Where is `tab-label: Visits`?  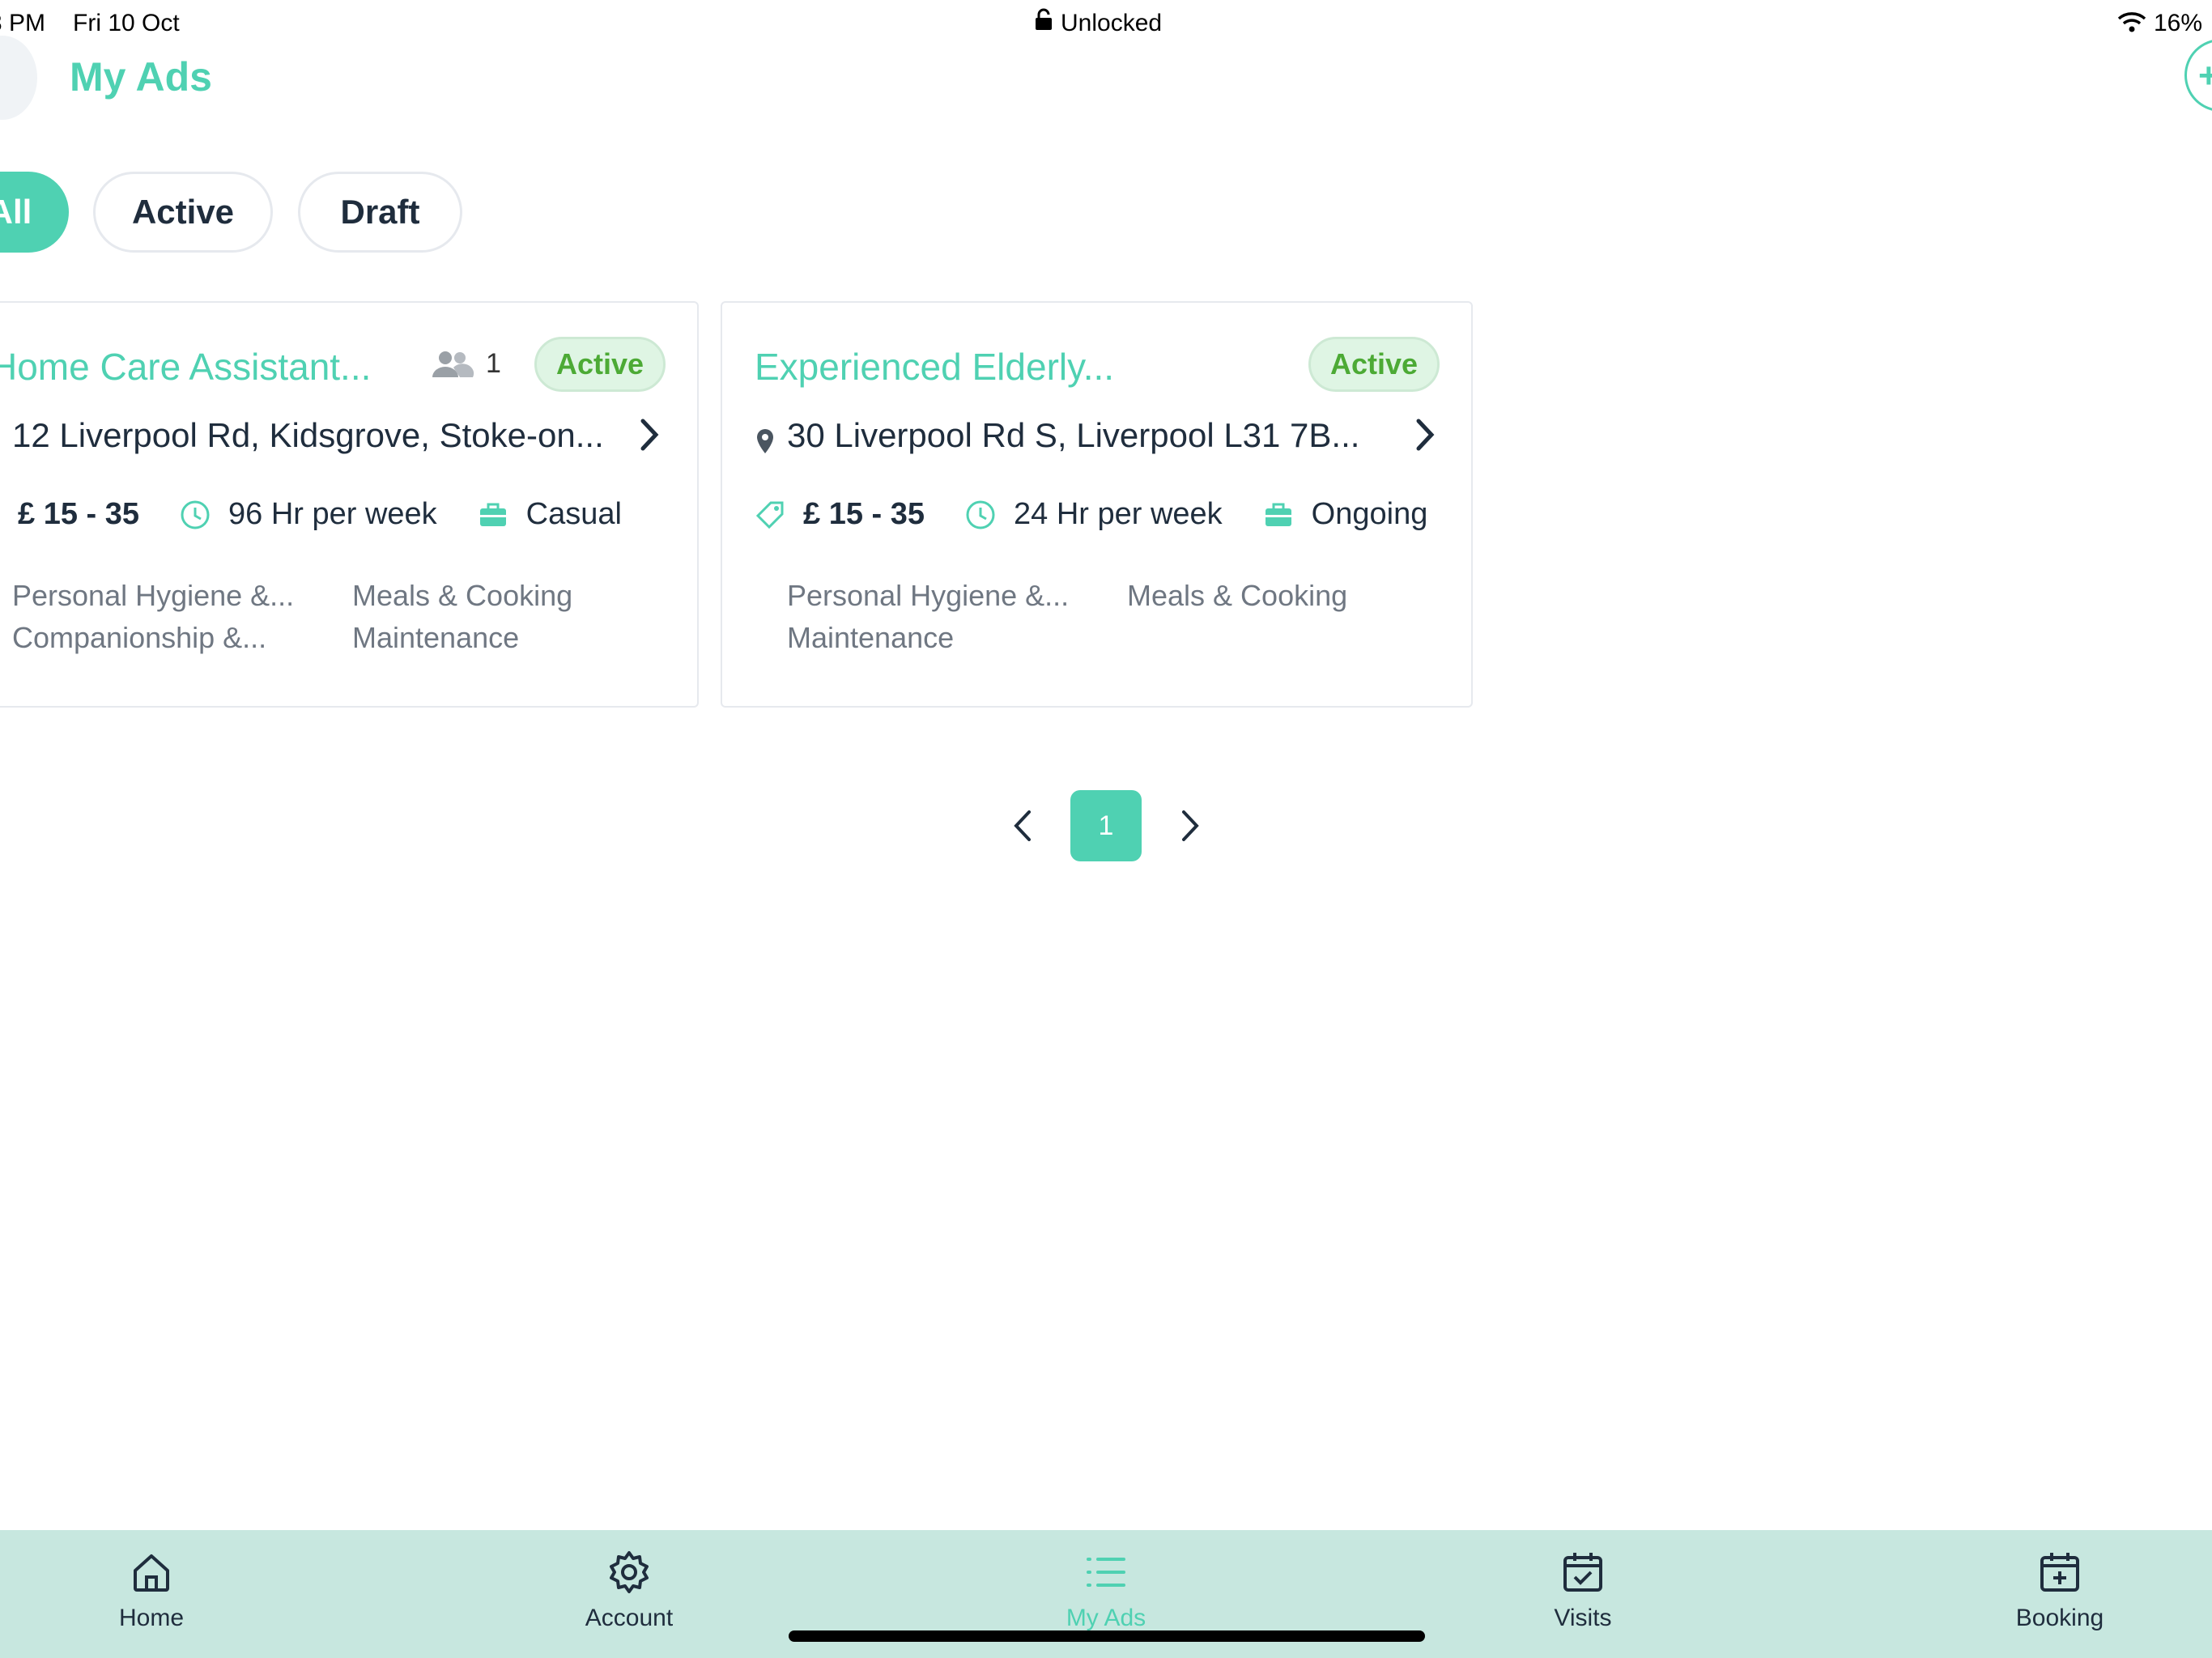
tab-label: Visits is located at coordinates (1583, 1618).